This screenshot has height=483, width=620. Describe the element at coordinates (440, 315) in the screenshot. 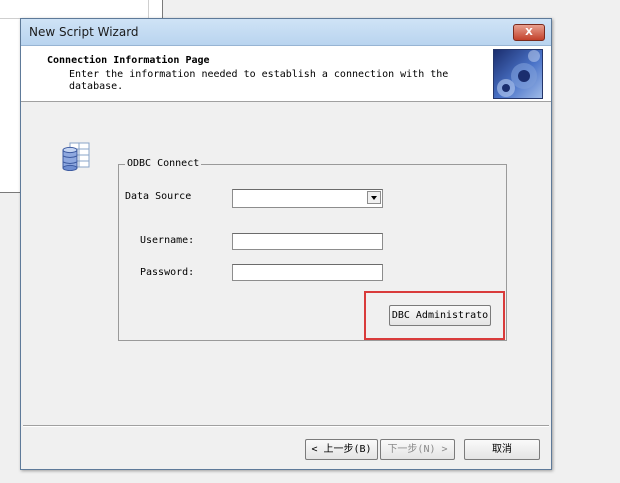

I see `odbc-administrator-button: DBC Administrato` at that location.